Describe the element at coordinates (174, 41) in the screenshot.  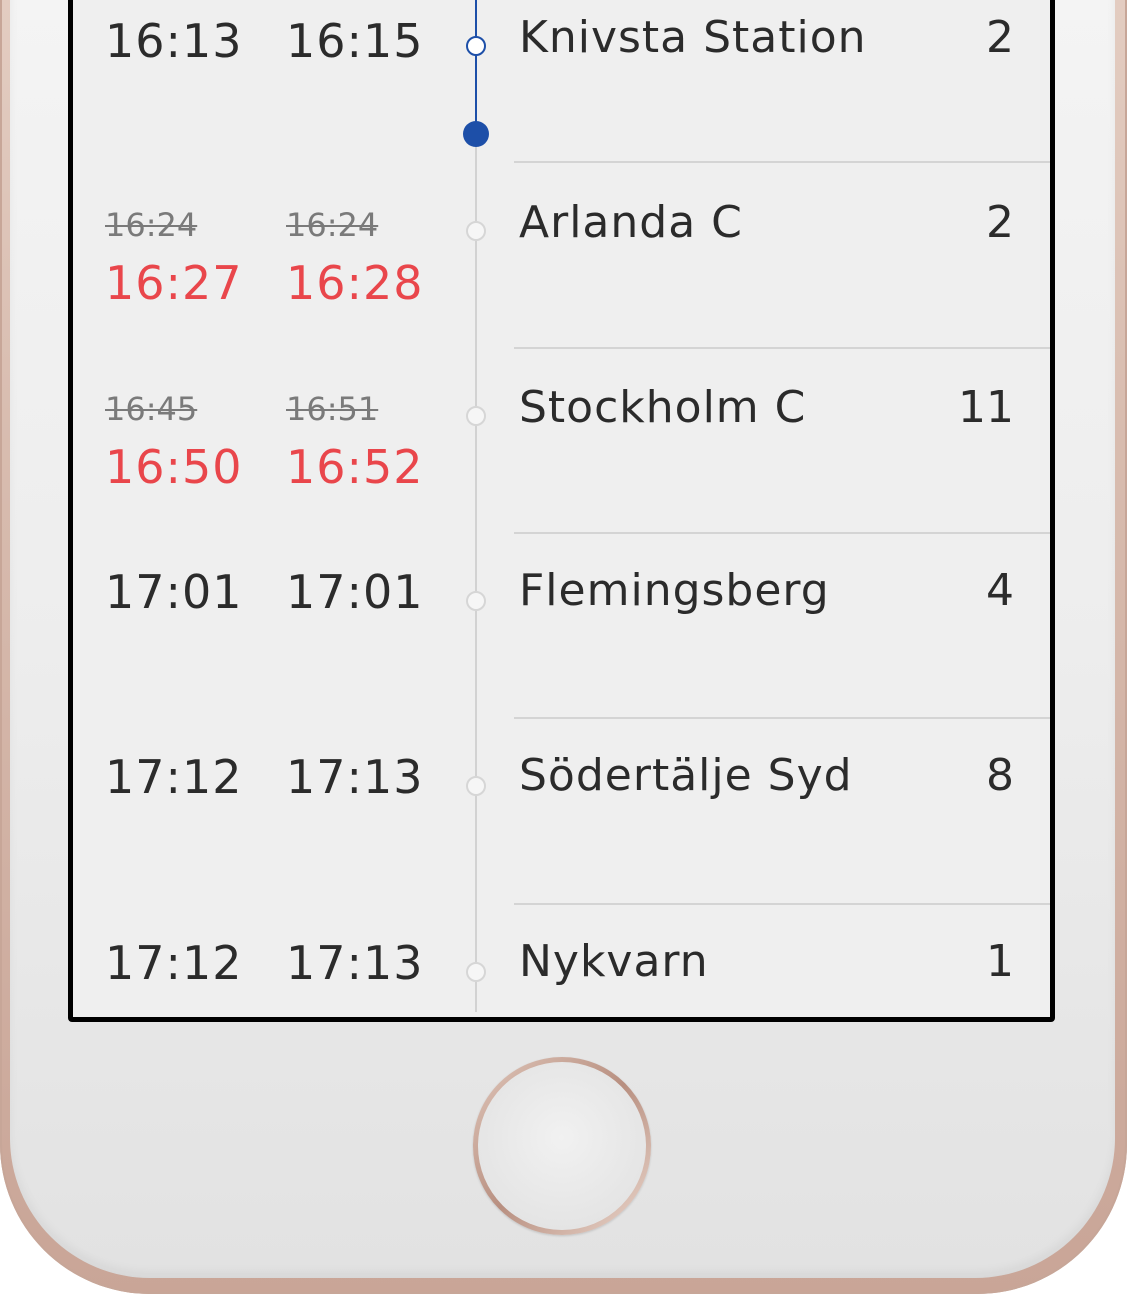
I see `arrival-time: 16:13` at that location.